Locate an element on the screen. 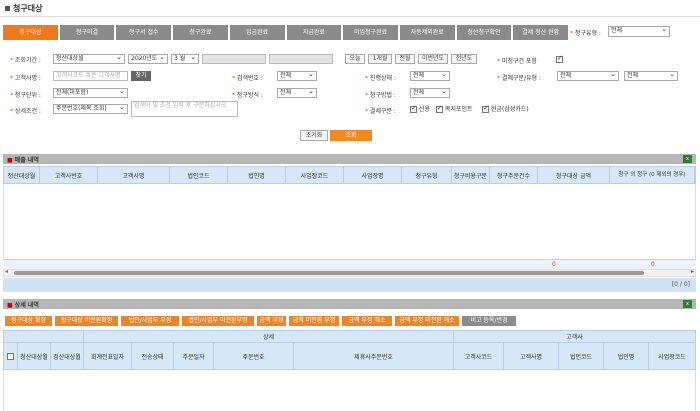 The height and width of the screenshot is (411, 700). col-header: 청구주문건수 is located at coordinates (514, 175).